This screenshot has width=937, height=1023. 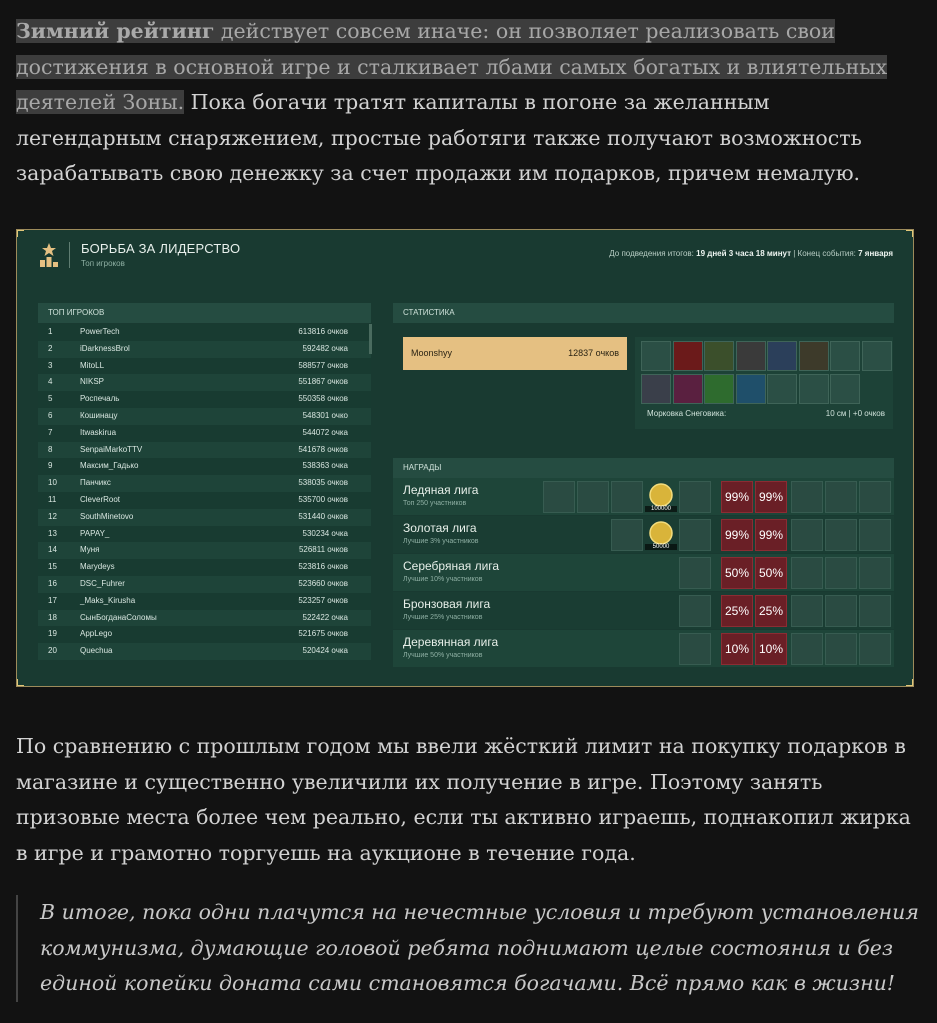 I want to click on table-row: 19 AppLego 521675 очков, so click(x=204, y=635).